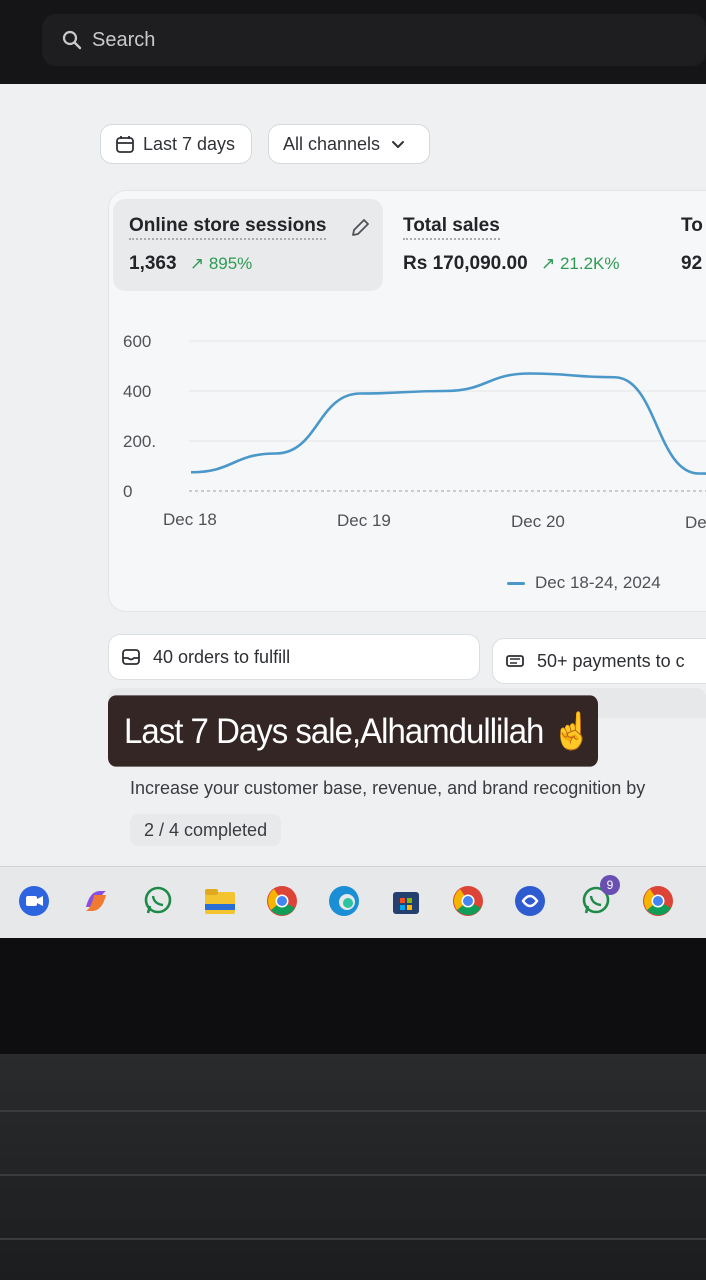 The height and width of the screenshot is (1280, 706). I want to click on orders-label: 40 orders to fulfill, so click(222, 656).